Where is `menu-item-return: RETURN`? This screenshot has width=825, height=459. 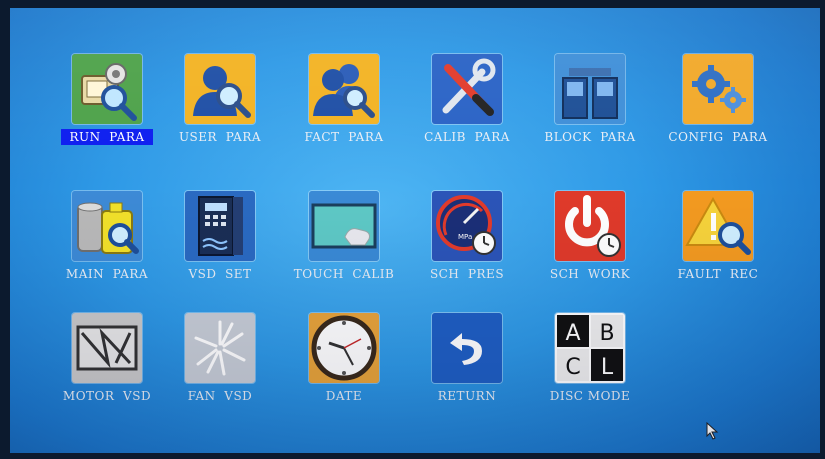
menu-item-return: RETURN is located at coordinates (467, 368).